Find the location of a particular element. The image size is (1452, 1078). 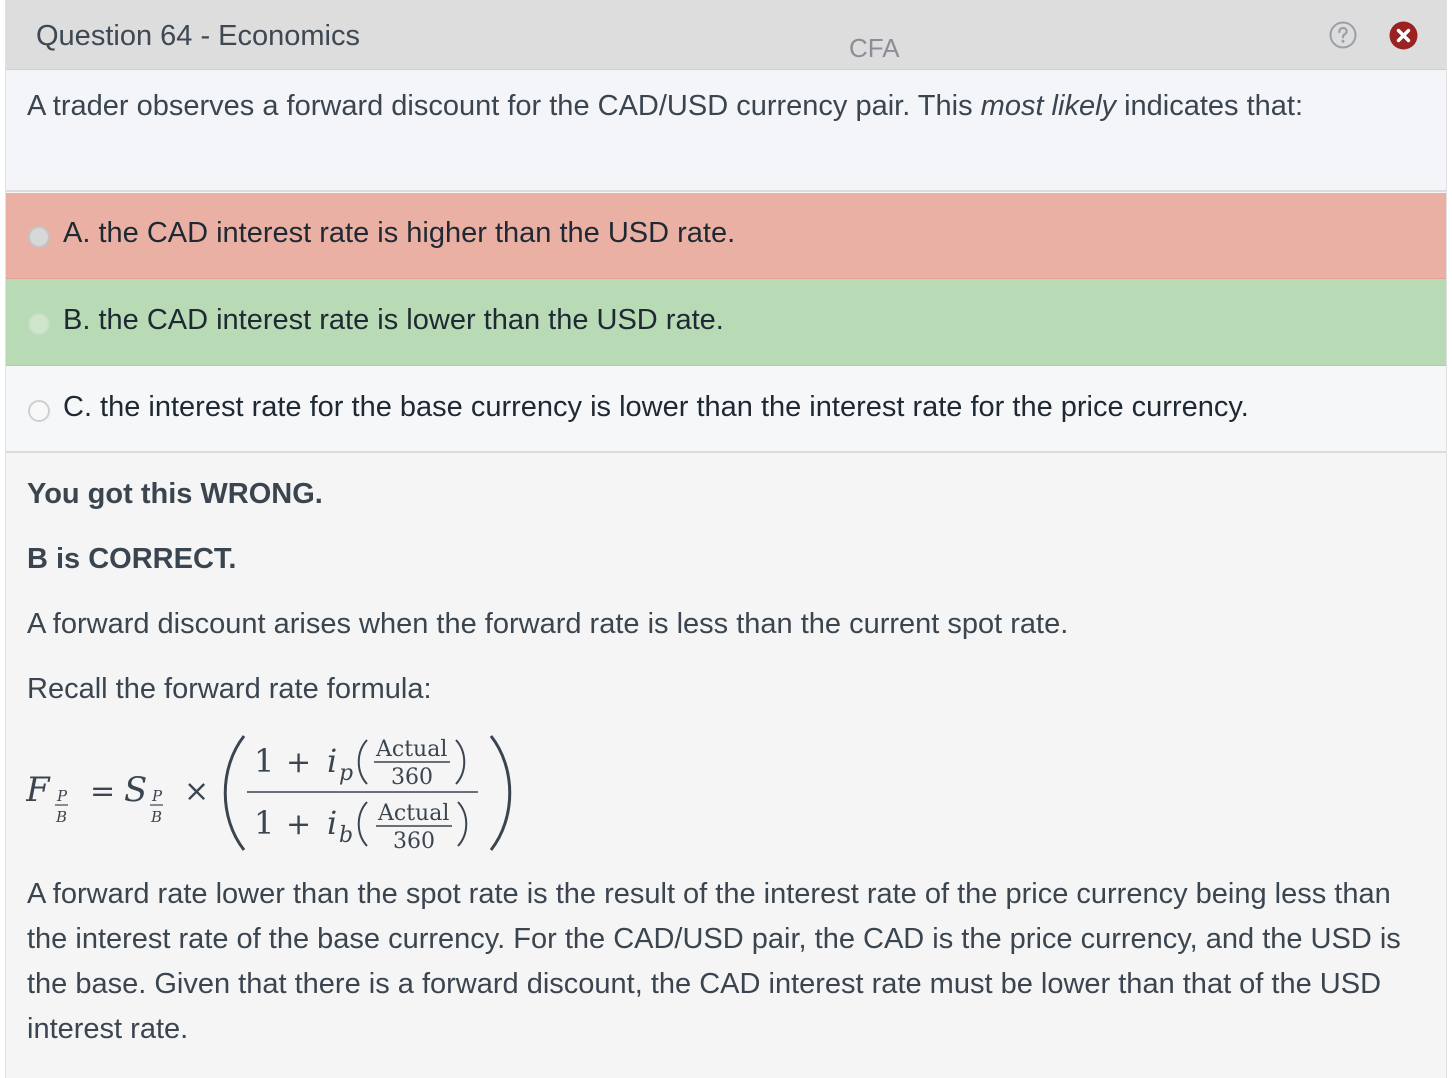

explanation-paragraph-2: Recall the forward rate formula: is located at coordinates (229, 689).